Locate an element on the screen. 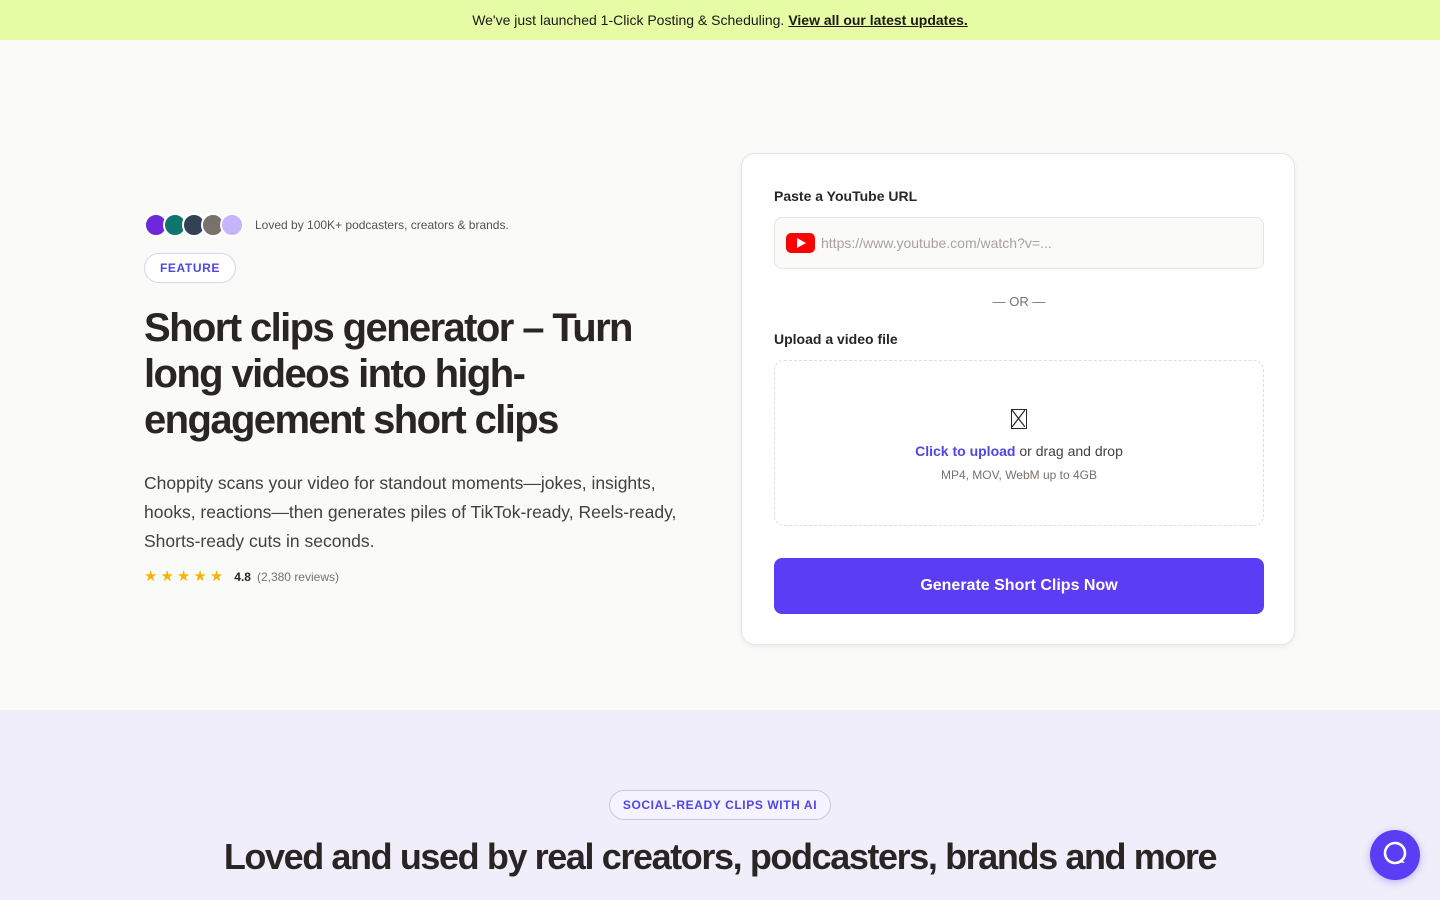 The image size is (1440, 900). youtube-url-field is located at coordinates (1019, 243).